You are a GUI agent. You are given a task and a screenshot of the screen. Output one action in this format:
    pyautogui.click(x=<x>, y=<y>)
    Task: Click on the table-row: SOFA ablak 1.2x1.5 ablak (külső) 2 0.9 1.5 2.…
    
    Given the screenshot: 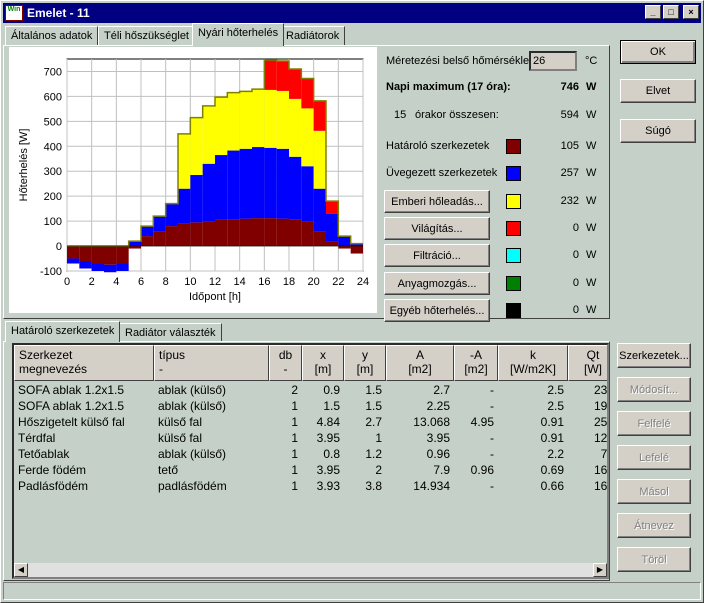 What is the action you would take?
    pyautogui.click(x=310, y=391)
    